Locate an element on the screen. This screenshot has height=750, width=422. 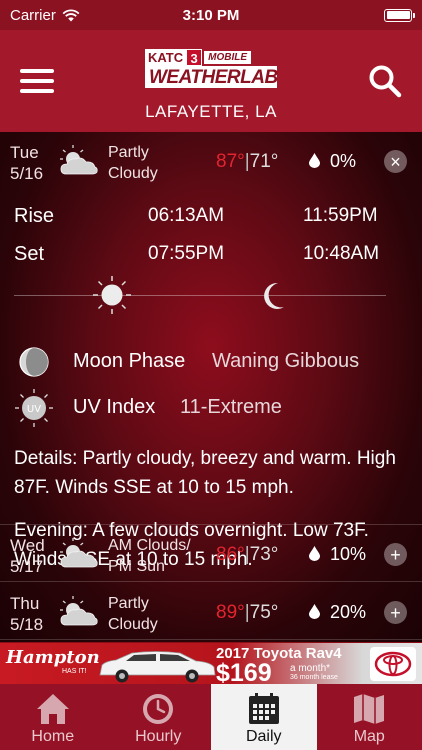
sun-horizon-icon is located at coordinates (112, 295).